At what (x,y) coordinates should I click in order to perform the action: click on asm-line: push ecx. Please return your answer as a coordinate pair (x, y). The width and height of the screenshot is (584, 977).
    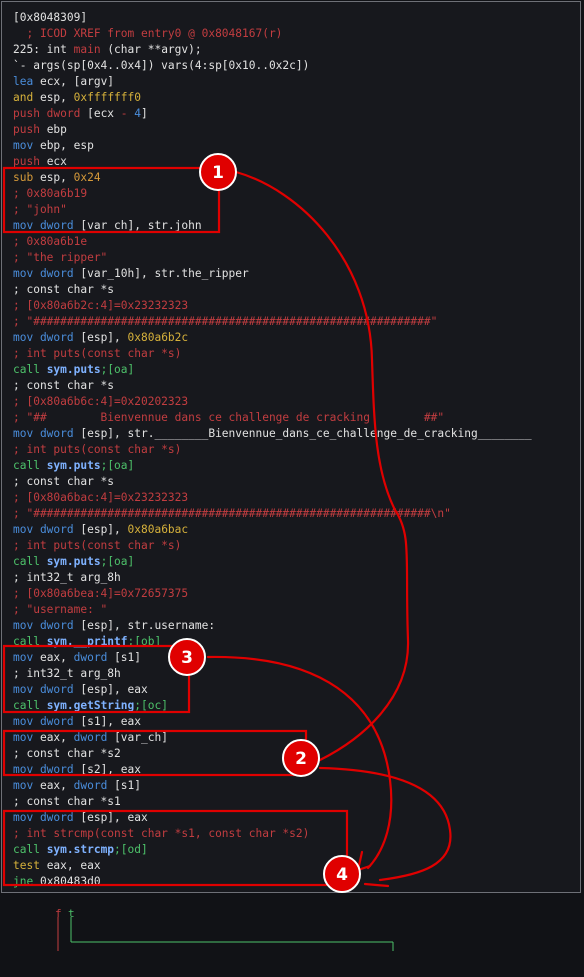
    Looking at the image, I should click on (40, 162).